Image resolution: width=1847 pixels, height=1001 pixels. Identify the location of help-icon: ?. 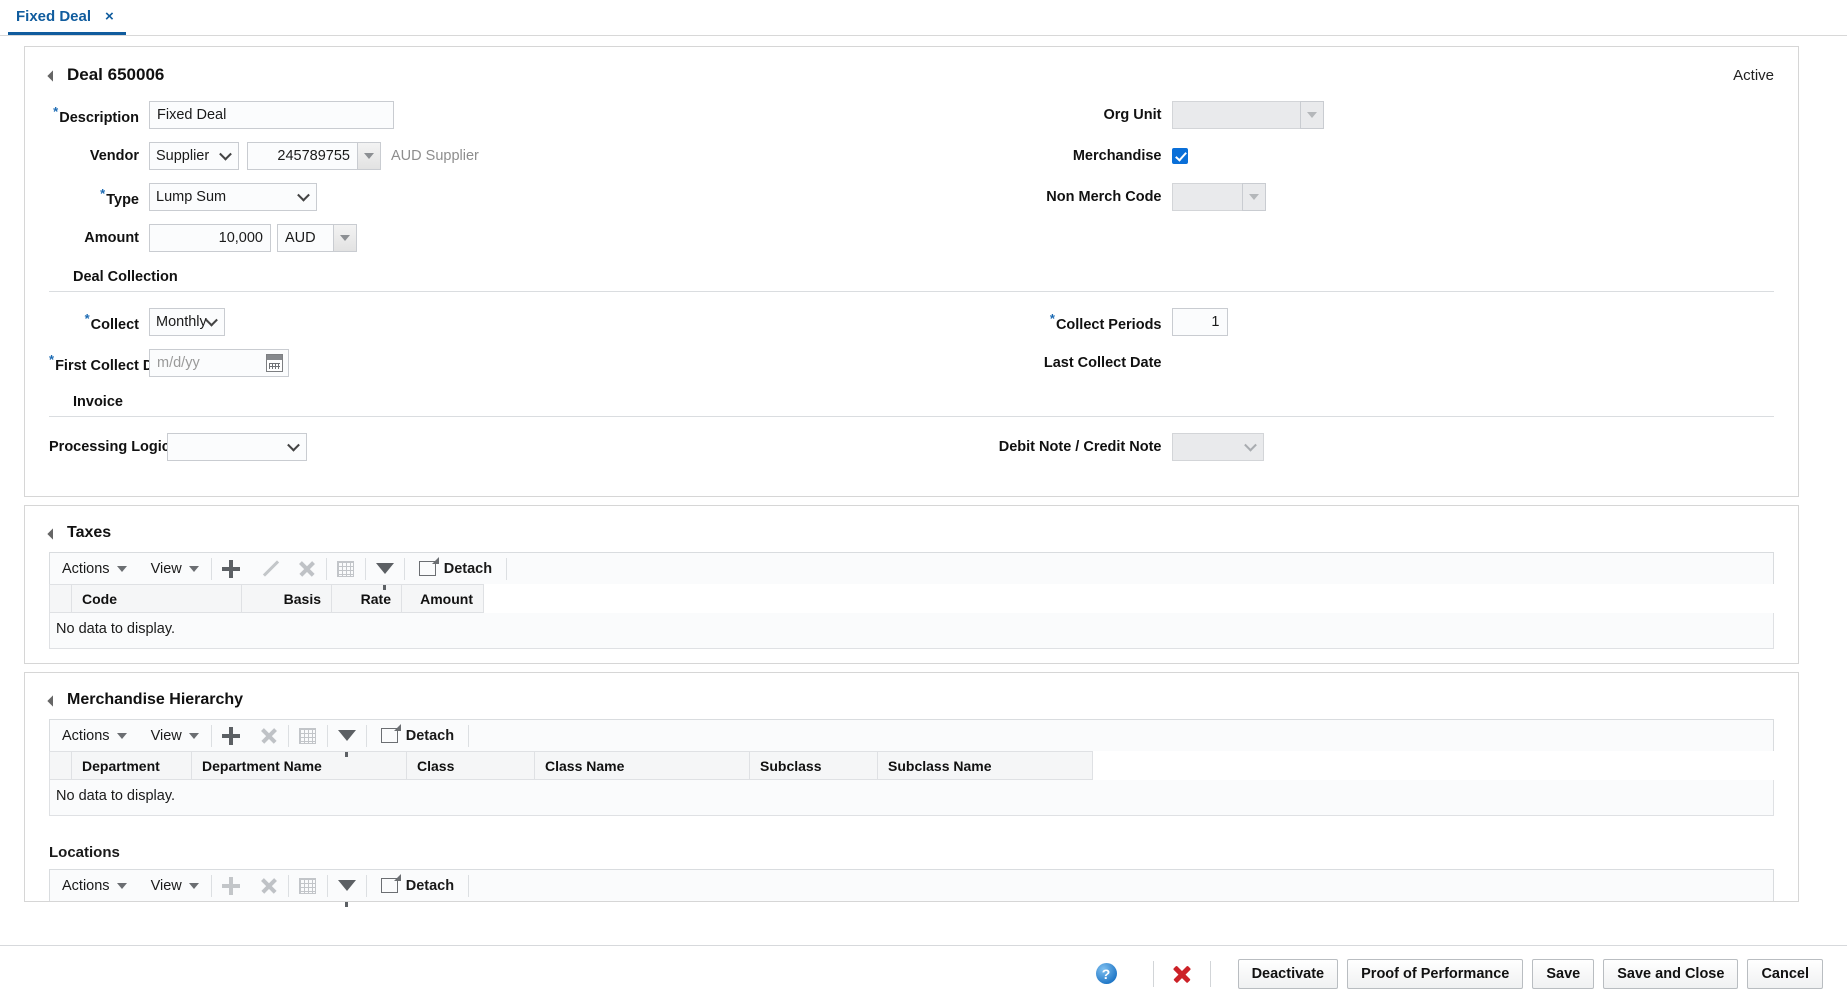
(1106, 973).